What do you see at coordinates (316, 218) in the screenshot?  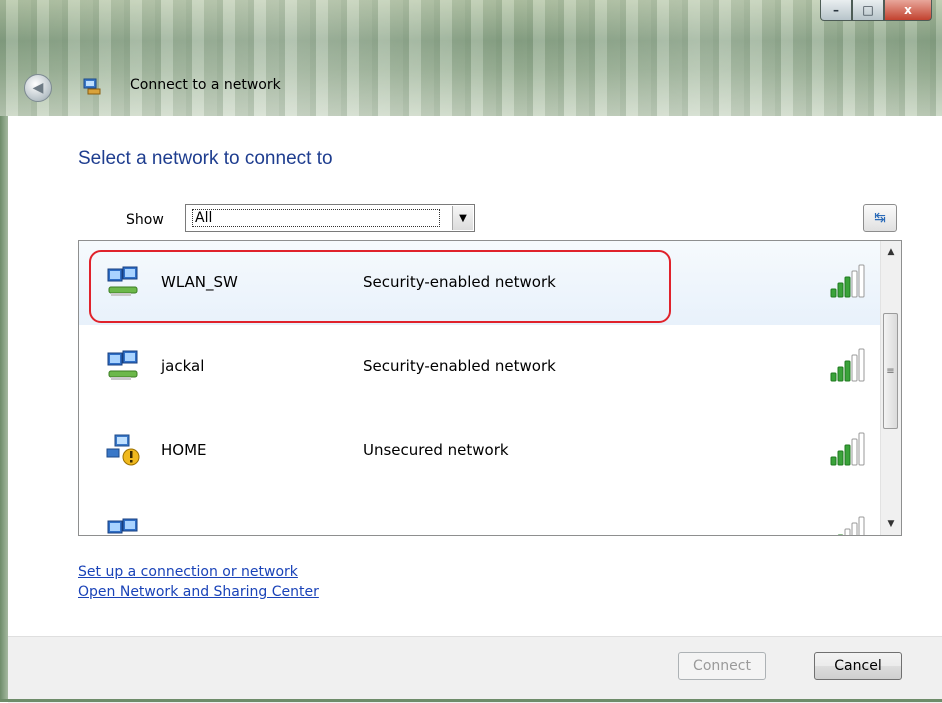 I see `show-filter-value: All` at bounding box center [316, 218].